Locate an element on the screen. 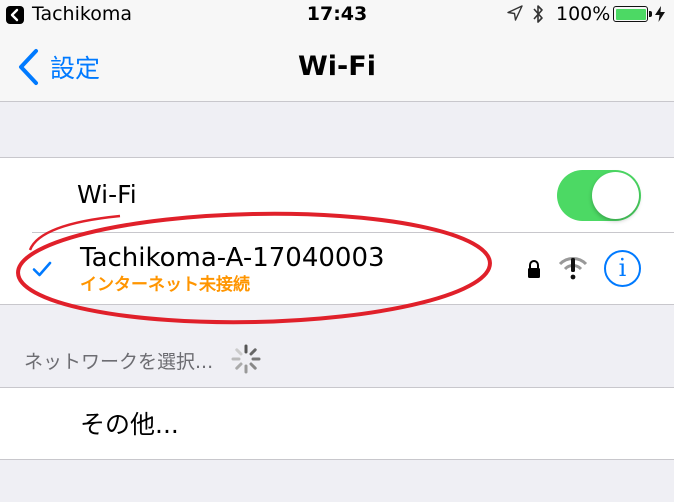 This screenshot has width=674, height=502. battery-icon is located at coordinates (632, 14).